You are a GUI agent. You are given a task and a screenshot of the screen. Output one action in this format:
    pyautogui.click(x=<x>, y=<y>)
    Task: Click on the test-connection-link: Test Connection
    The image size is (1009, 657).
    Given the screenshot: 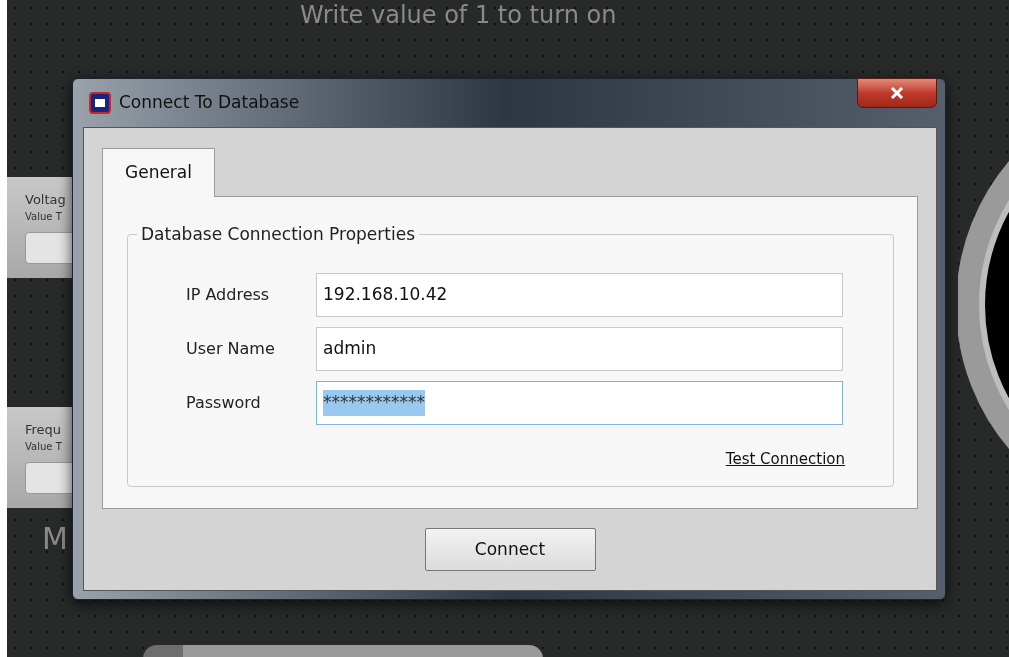 What is the action you would take?
    pyautogui.click(x=785, y=459)
    